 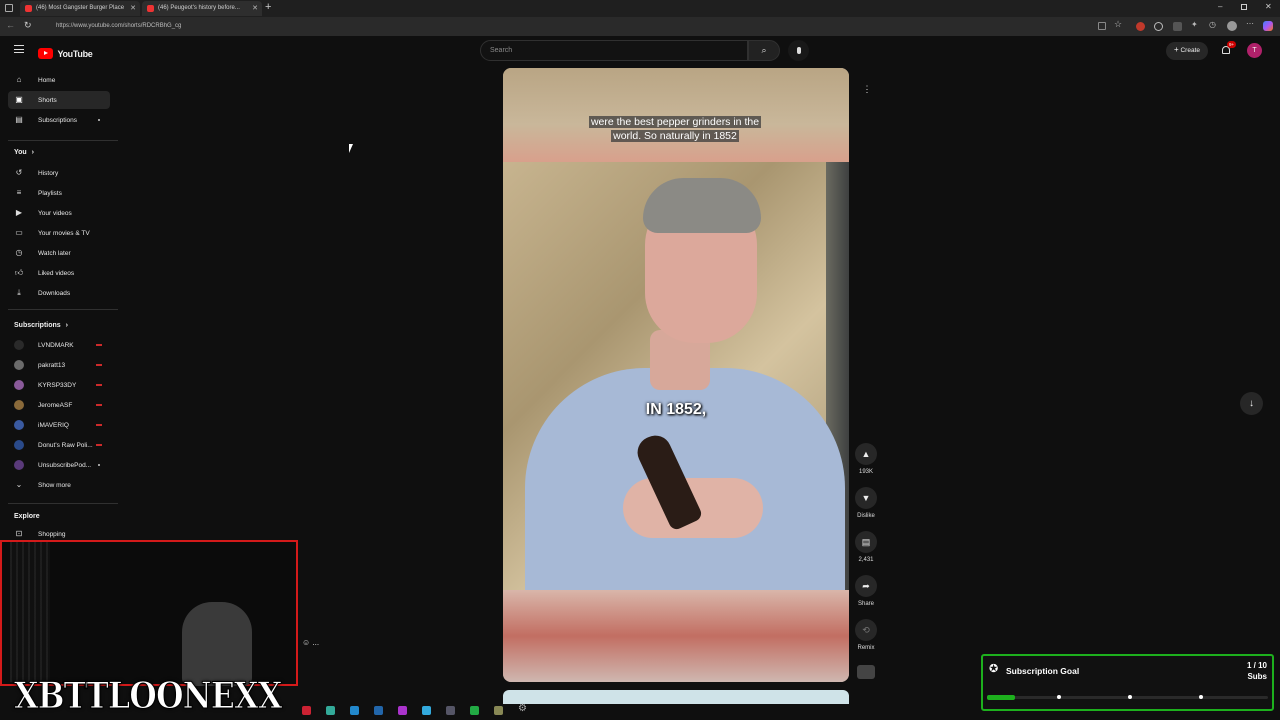 I want to click on browser-tab: (46) Most Gangster Burger Place ✕, so click(x=80, y=8).